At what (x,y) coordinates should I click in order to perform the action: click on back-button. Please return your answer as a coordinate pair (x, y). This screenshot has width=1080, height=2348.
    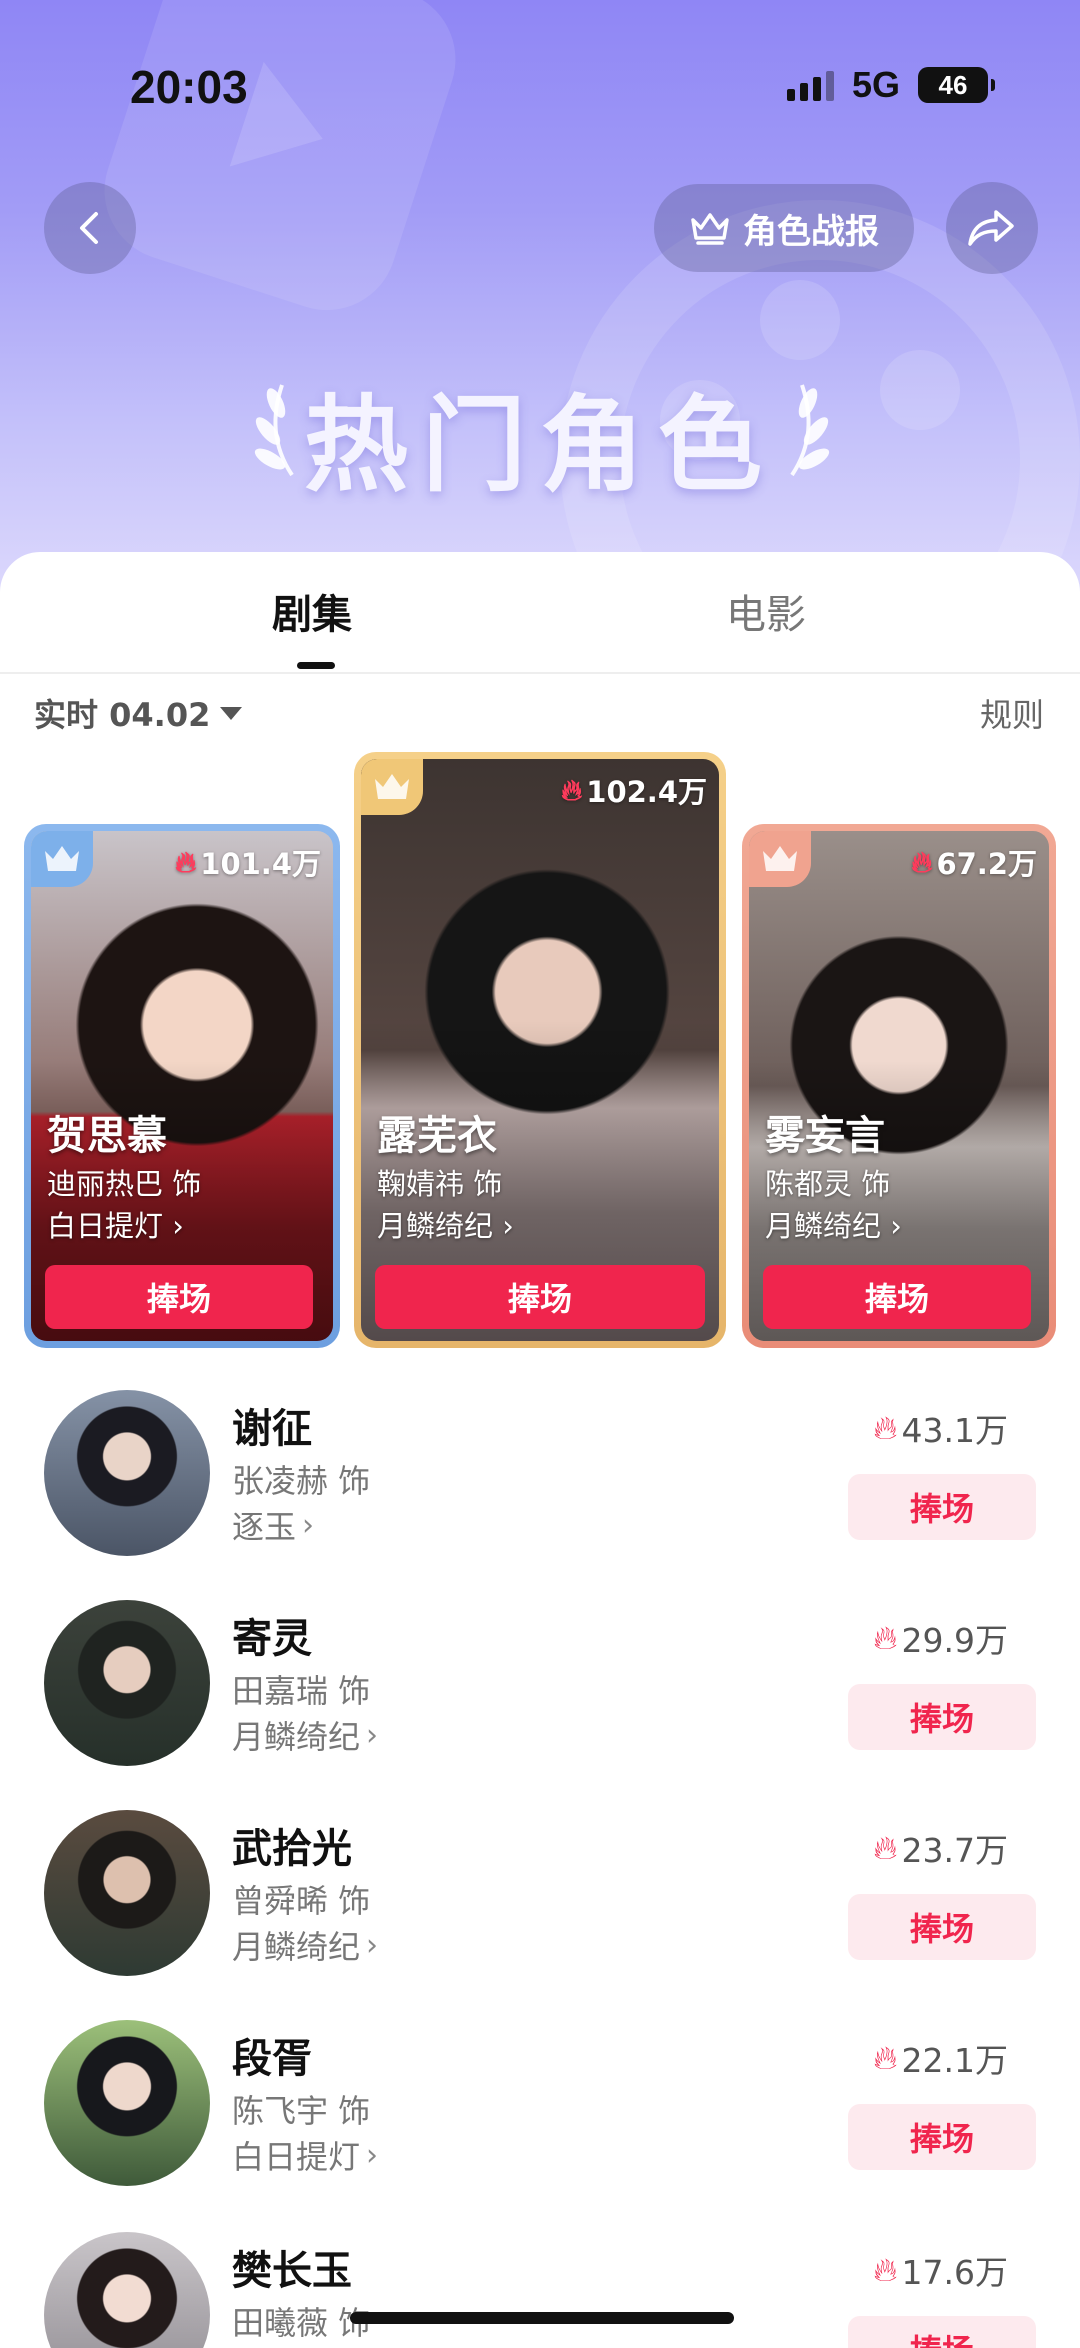
    Looking at the image, I should click on (90, 228).